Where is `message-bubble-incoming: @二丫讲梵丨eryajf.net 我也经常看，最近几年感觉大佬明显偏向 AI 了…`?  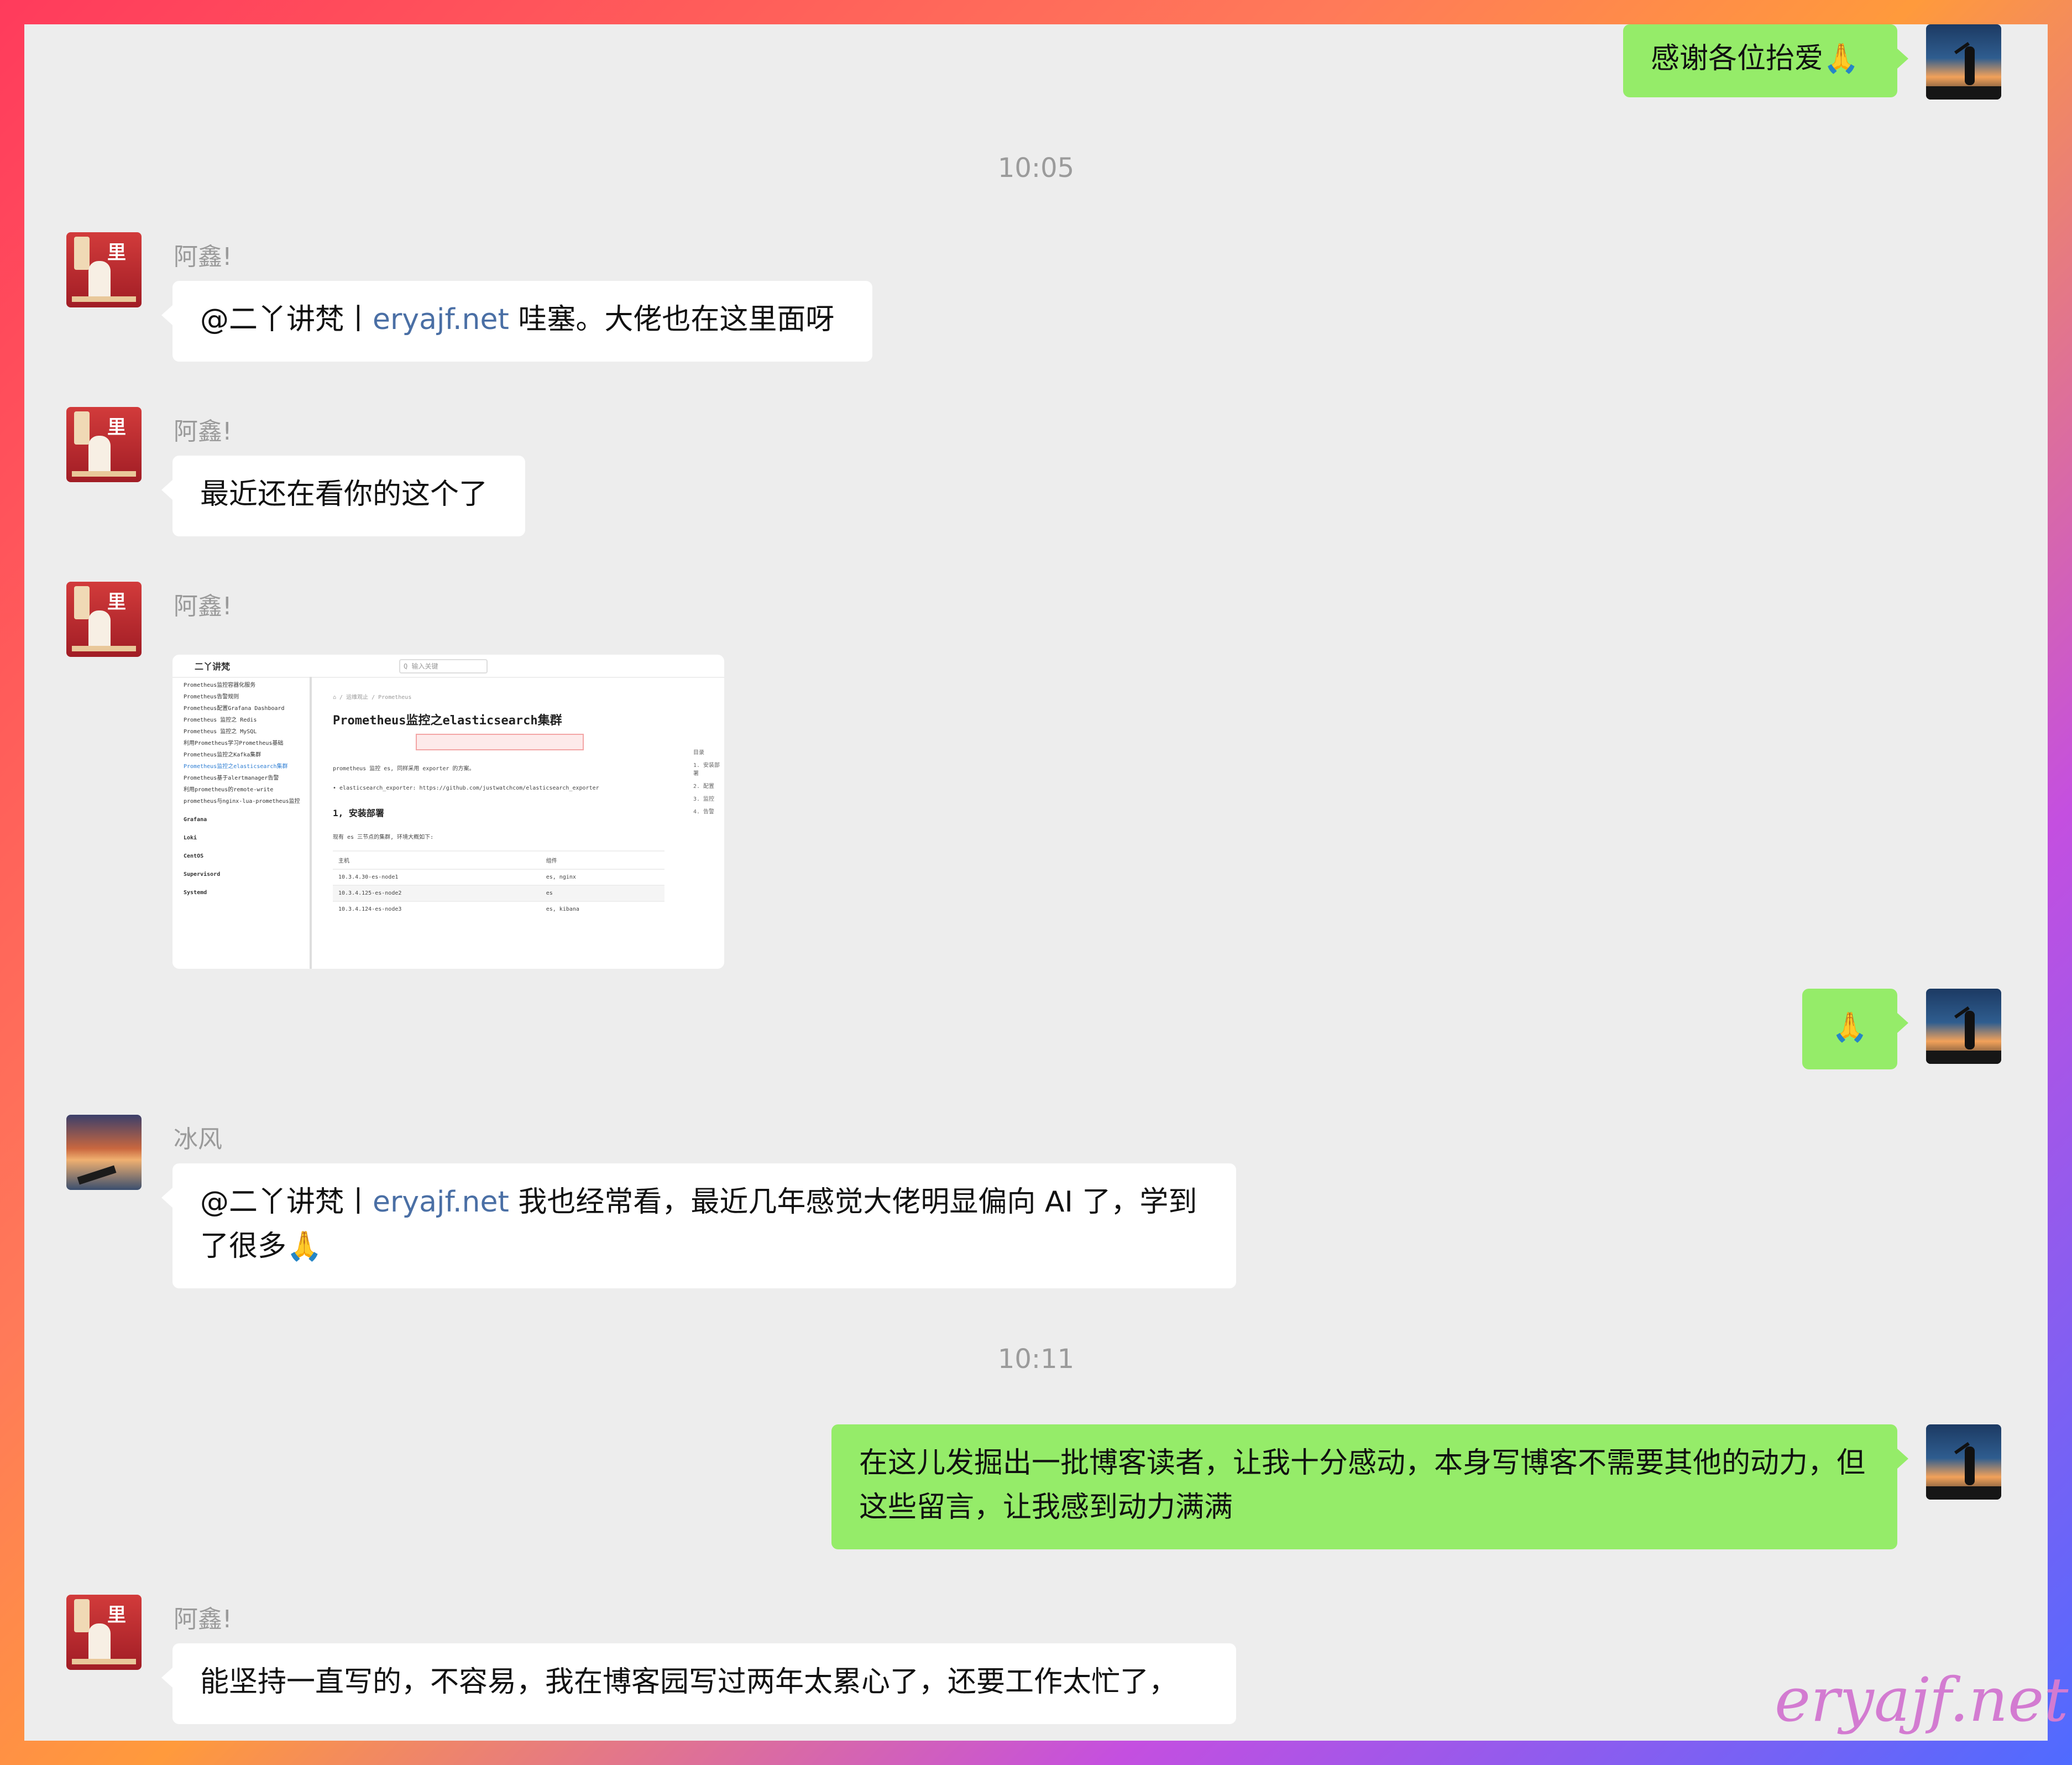
message-bubble-incoming: @二丫讲梵丨eryajf.net 我也经常看，最近几年感觉大佬明显偏向 AI 了… is located at coordinates (698, 1225).